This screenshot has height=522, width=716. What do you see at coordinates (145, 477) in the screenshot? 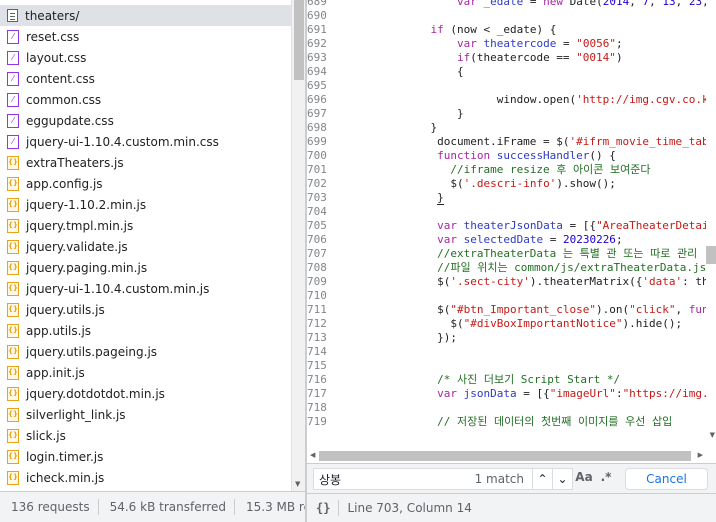
I see `file-list-item: {} icheck.min.js` at bounding box center [145, 477].